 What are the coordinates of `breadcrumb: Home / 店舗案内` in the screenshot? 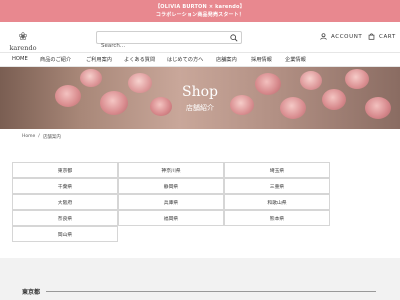 It's located at (41, 137).